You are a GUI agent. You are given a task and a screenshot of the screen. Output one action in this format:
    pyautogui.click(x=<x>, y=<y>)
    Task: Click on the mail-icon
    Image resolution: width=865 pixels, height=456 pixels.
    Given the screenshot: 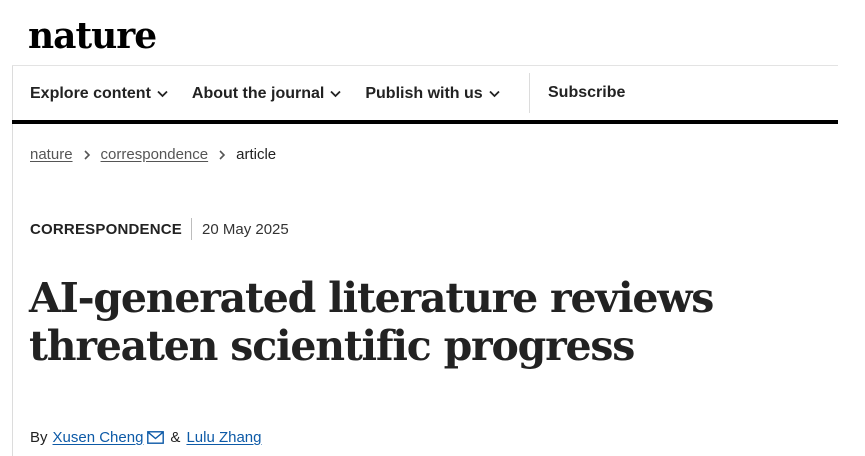 What is the action you would take?
    pyautogui.click(x=156, y=437)
    